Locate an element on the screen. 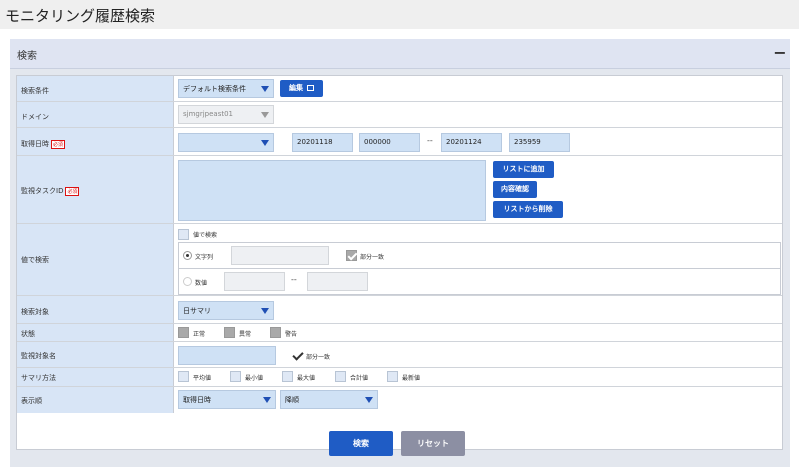 This screenshot has width=799, height=467. search-target-label: 検索対象 is located at coordinates (35, 312).